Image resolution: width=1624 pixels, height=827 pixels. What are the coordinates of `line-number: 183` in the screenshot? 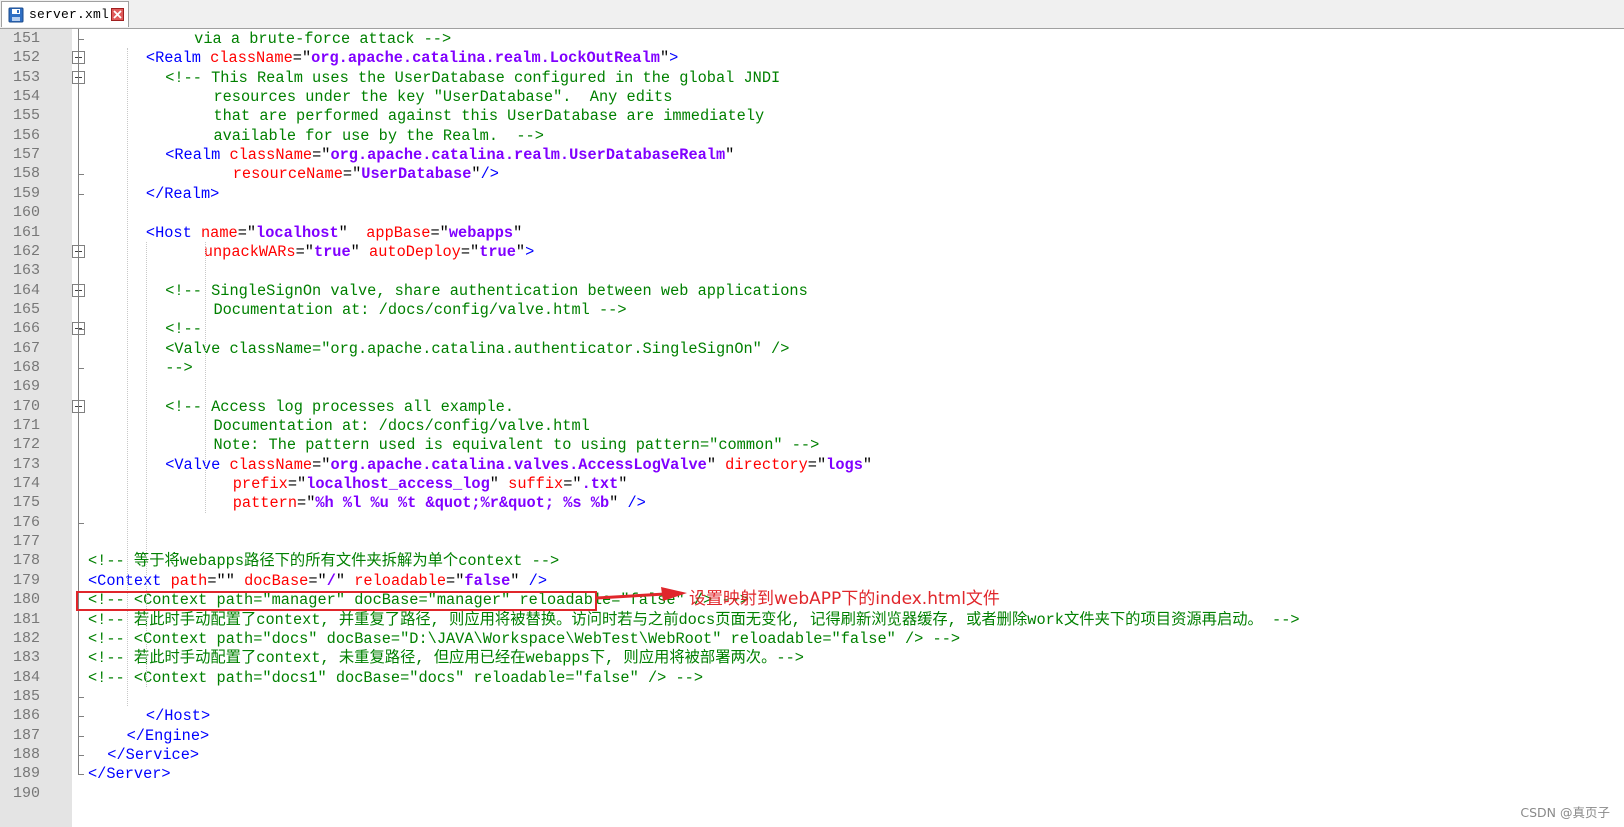 It's located at (26, 658).